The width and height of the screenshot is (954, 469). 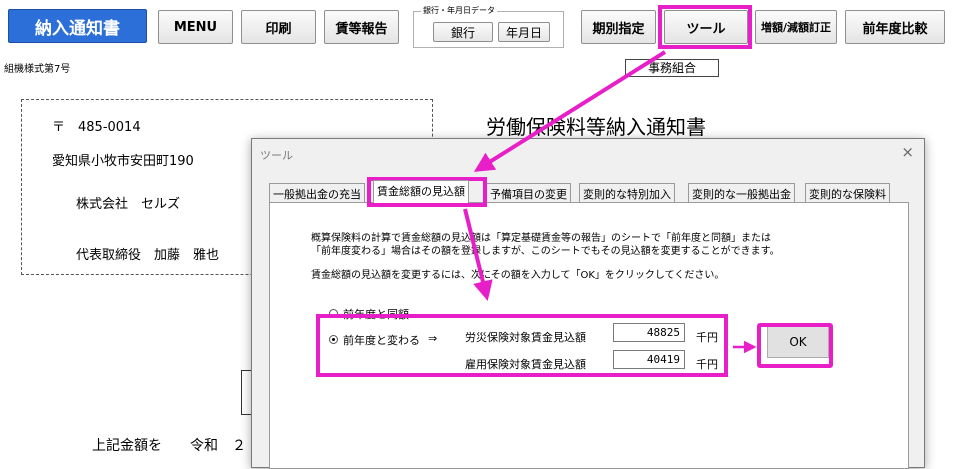 I want to click on print-button: 印刷, so click(x=278, y=27).